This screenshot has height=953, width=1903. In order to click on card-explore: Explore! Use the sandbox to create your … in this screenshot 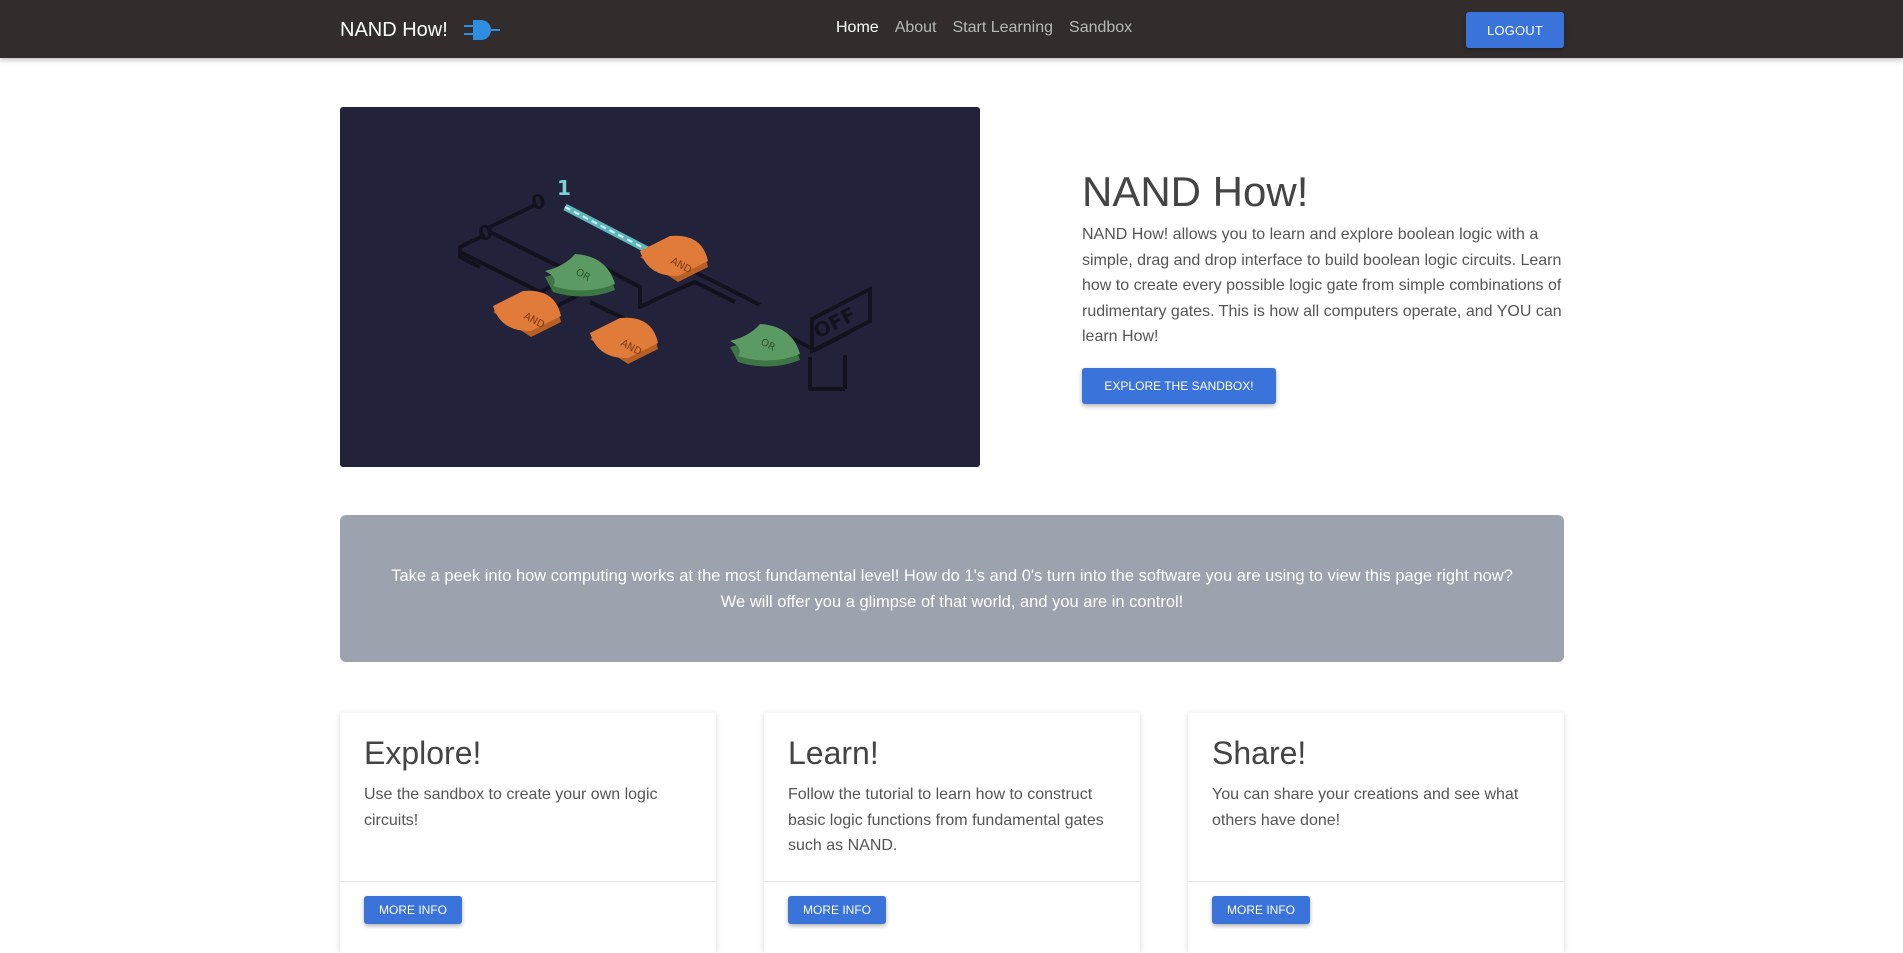, I will do `click(528, 833)`.